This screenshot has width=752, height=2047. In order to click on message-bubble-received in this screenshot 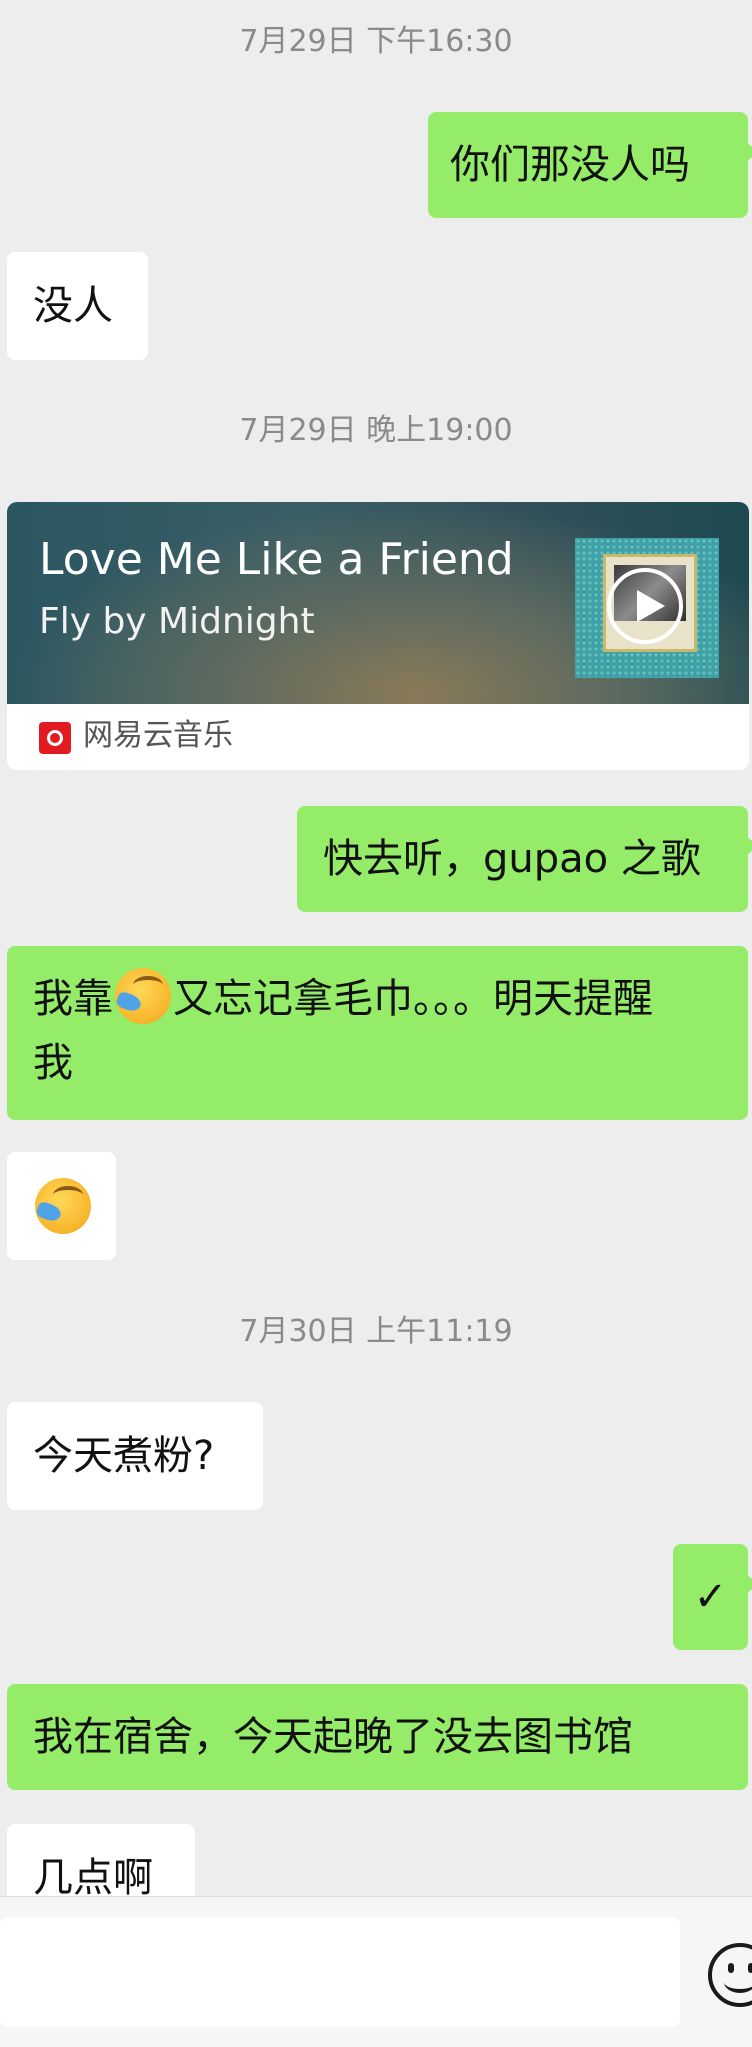, I will do `click(61, 1206)`.